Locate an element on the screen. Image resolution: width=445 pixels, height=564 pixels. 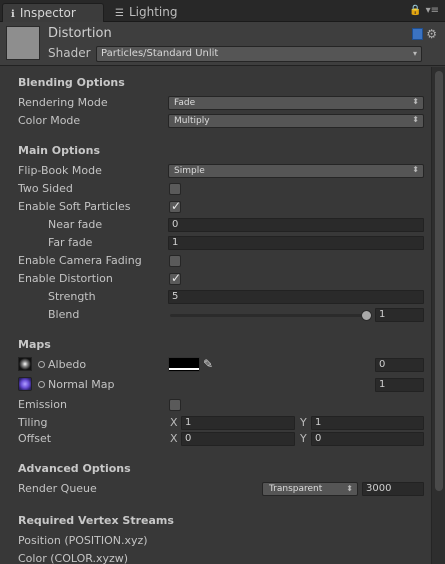
albedo-label-wrap: Albedo is located at coordinates (62, 365).